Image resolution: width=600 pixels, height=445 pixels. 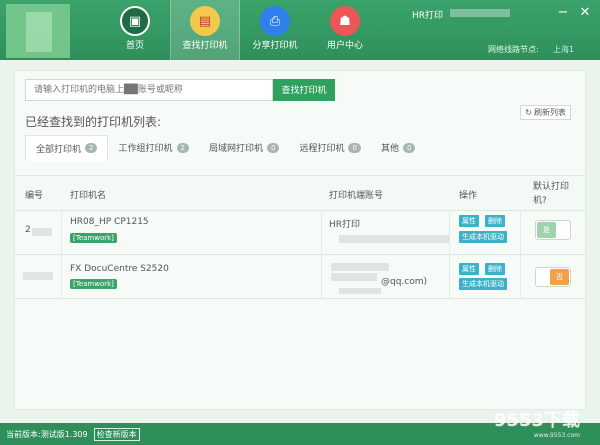 I want to click on version-label: 当前版本:测试版1.309, so click(x=47, y=434).